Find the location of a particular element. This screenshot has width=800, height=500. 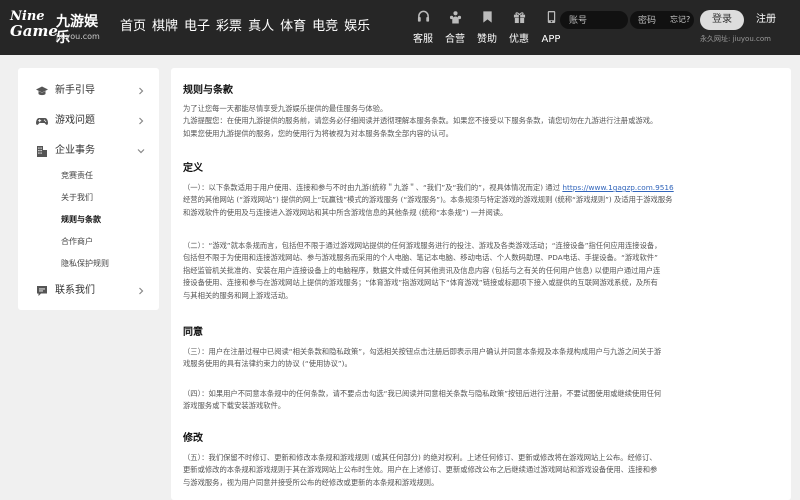

sidebar-item-corporate-affairs: 企业事务 is located at coordinates (97, 151).